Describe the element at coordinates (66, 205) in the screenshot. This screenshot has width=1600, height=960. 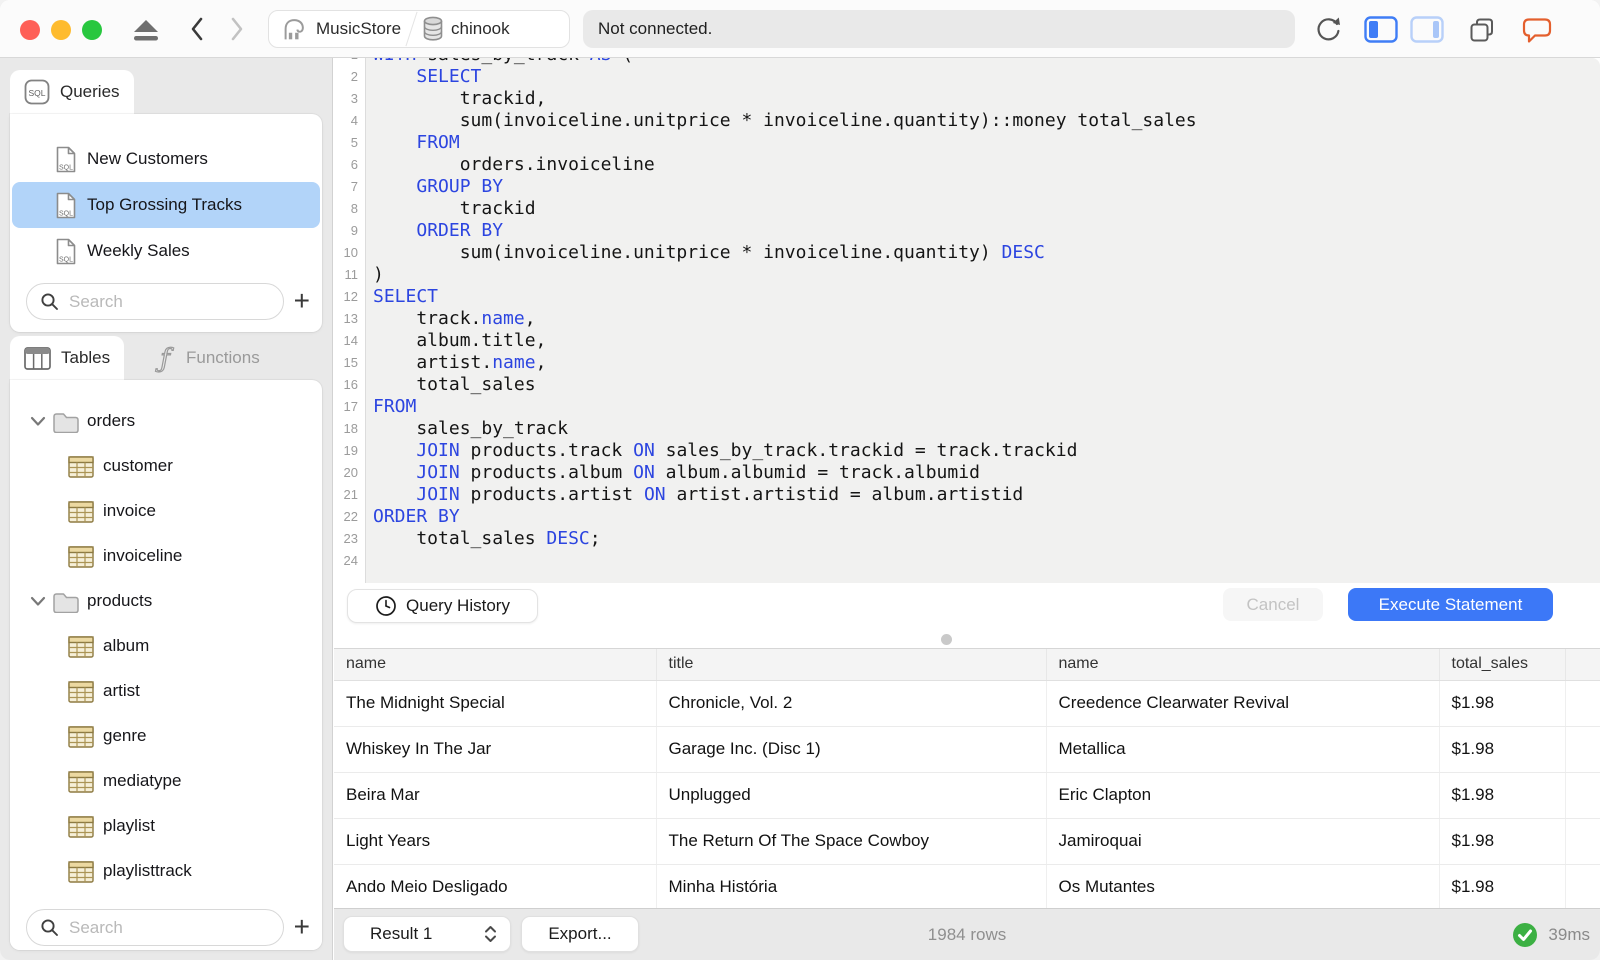
I see `sql-file-icon: SQL` at that location.